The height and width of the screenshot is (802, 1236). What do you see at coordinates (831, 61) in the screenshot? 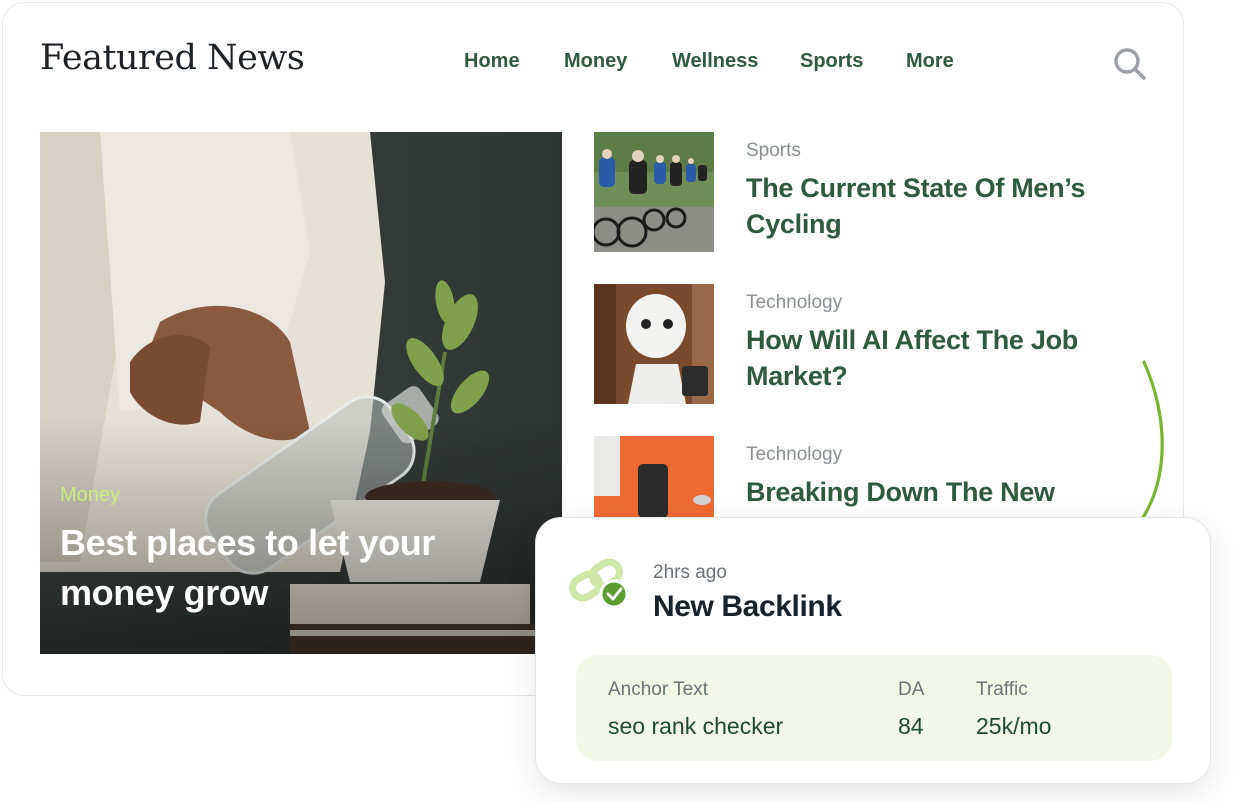
I see `nav-item-sports: Sports` at bounding box center [831, 61].